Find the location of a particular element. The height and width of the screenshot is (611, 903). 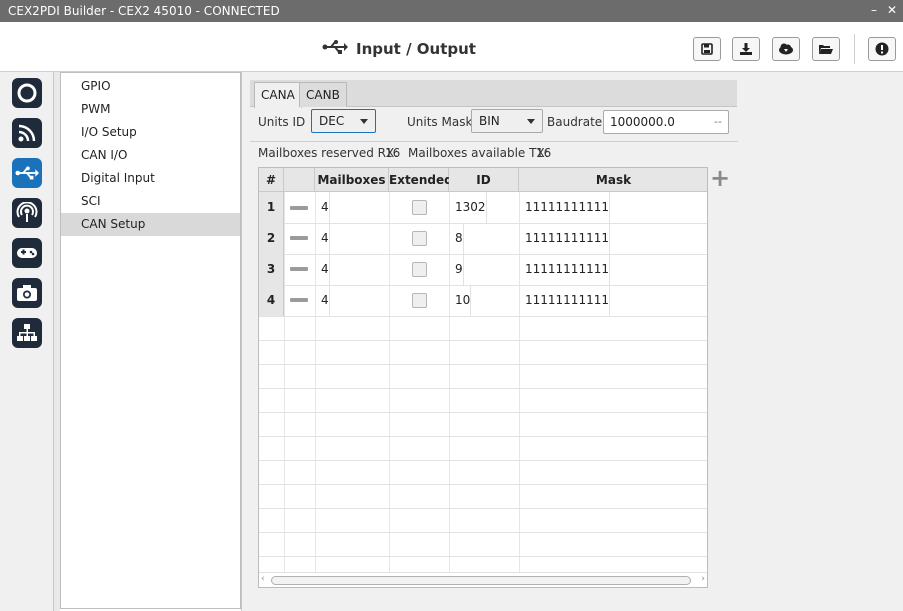

menu-item-can-io: CAN I/O is located at coordinates (150, 155).